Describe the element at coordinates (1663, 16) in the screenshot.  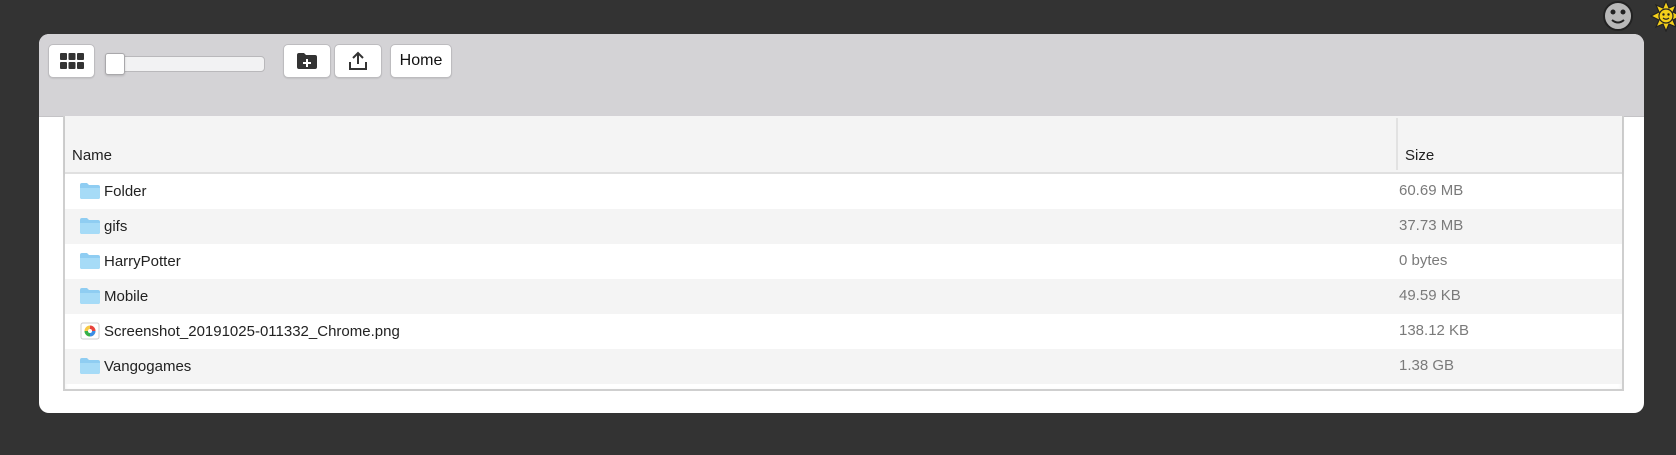
I see `sun-icon` at that location.